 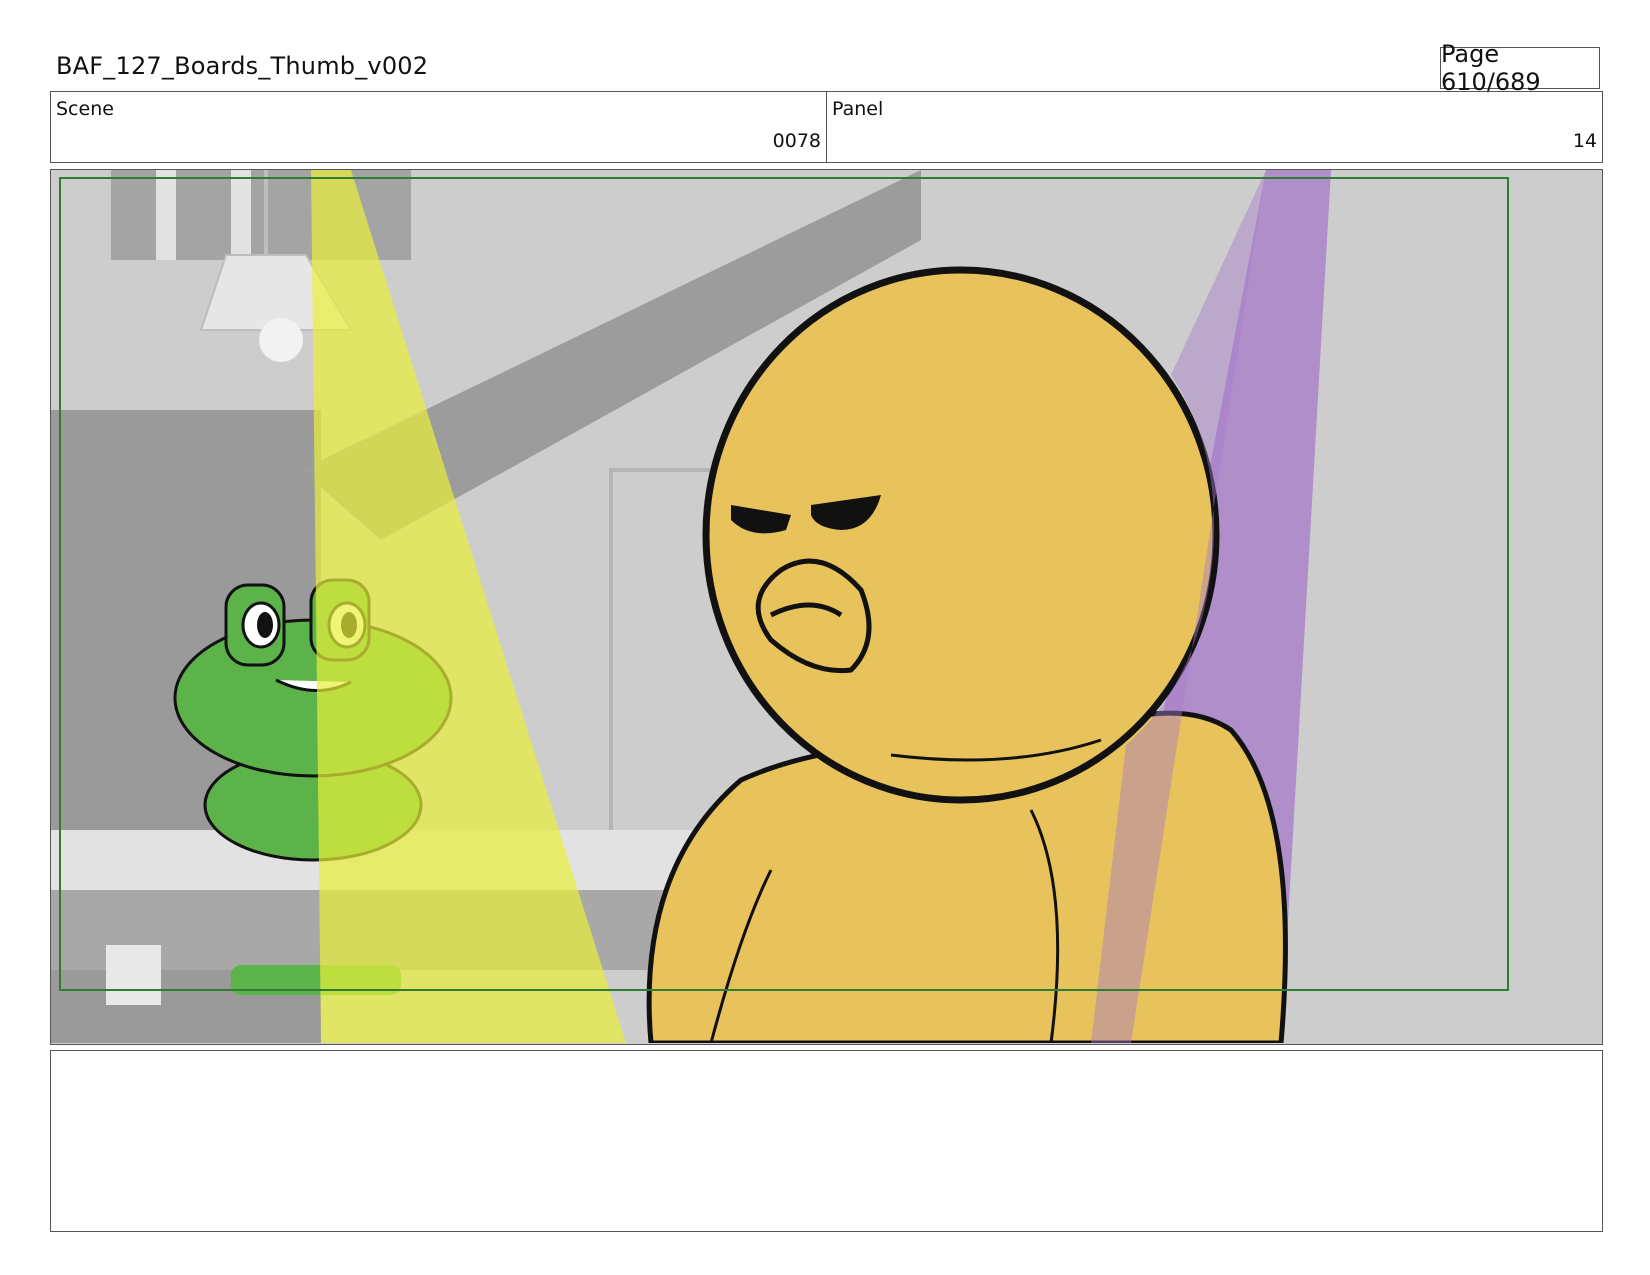 What do you see at coordinates (265, 625) in the screenshot?
I see `frog-pupil-left` at bounding box center [265, 625].